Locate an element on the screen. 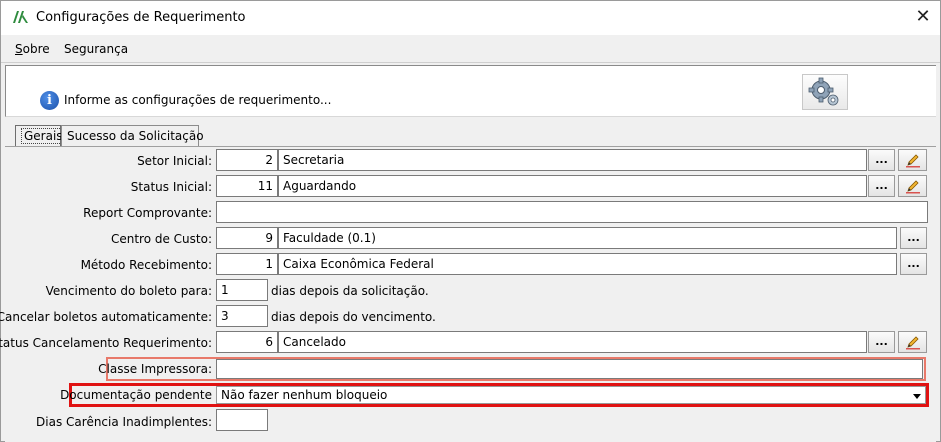  report-comprovante-label: Report Comprovante: is located at coordinates (147, 213).